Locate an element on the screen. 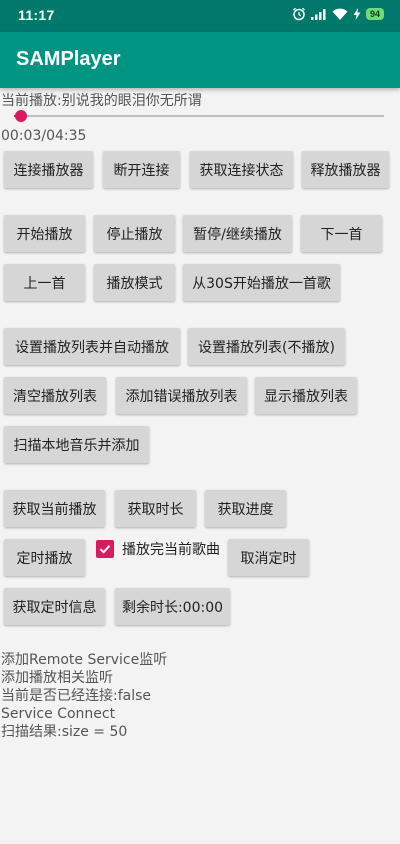 This screenshot has height=844, width=400. remaining-time-button: 剩余时长:00:00 is located at coordinates (172, 606).